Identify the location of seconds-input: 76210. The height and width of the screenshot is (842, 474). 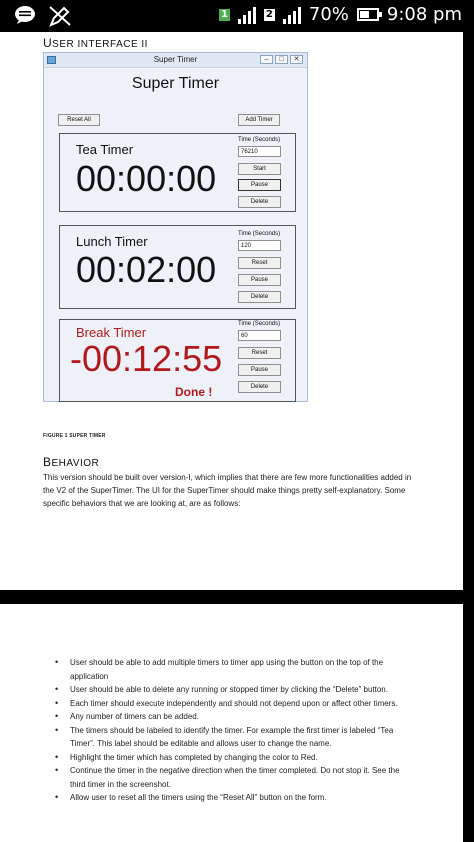
(259, 151).